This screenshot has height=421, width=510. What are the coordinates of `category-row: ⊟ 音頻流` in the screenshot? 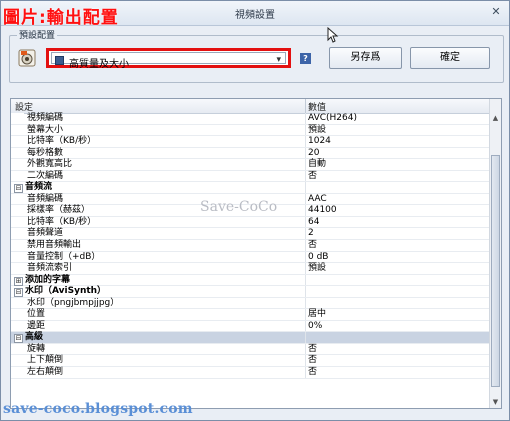 It's located at (250, 188).